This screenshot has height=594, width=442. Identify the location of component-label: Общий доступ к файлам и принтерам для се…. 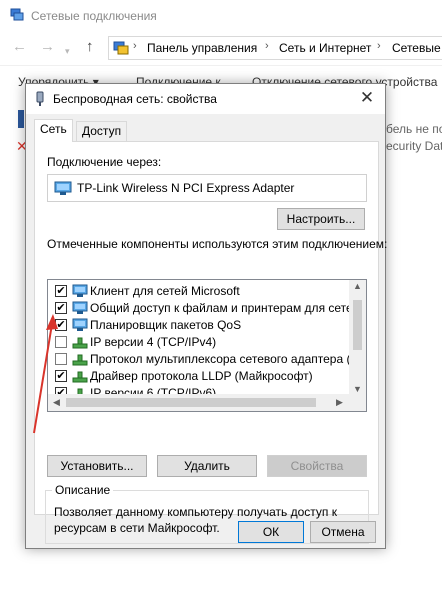
(220, 308).